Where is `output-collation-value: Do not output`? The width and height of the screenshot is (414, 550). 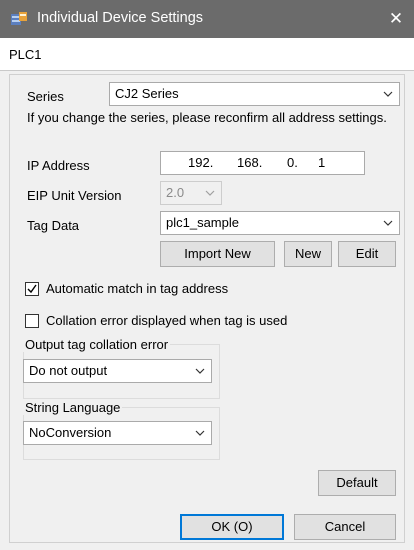 output-collation-value: Do not output is located at coordinates (68, 370).